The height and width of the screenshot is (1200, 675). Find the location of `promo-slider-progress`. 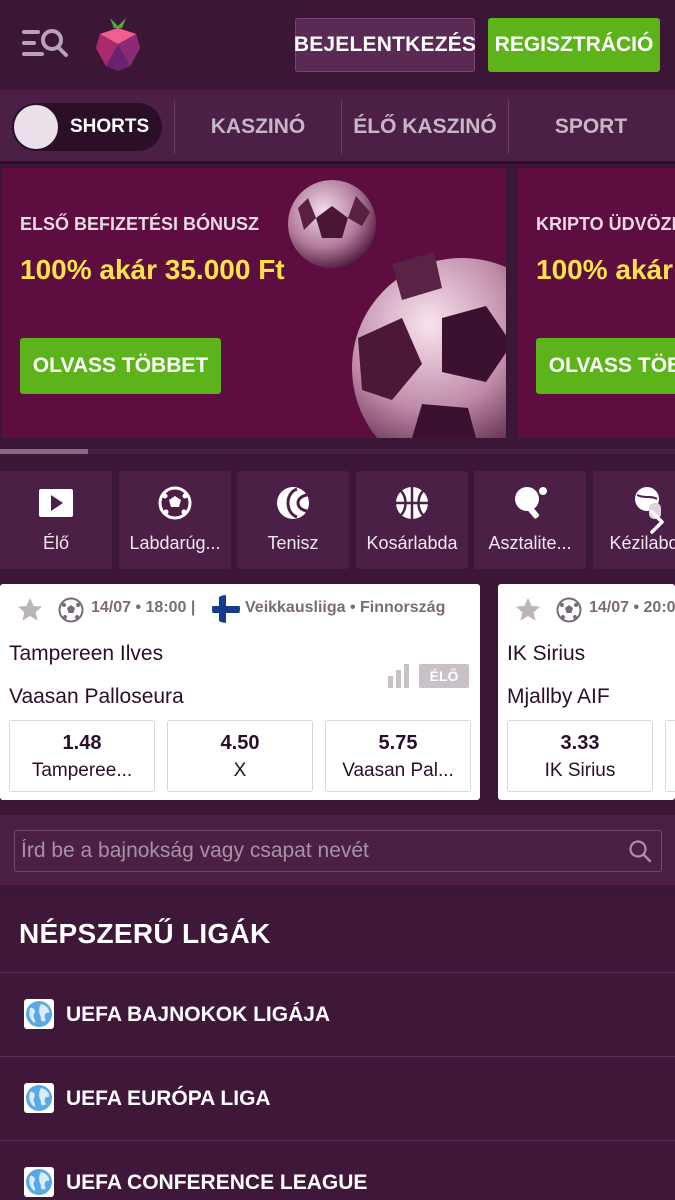

promo-slider-progress is located at coordinates (337, 451).